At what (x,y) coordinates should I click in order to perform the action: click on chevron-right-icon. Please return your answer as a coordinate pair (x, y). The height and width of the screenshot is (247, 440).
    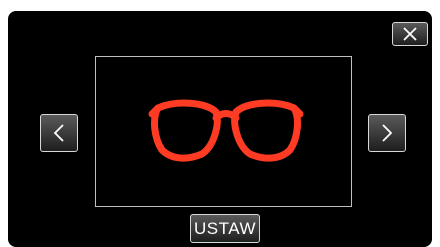
    Looking at the image, I should click on (387, 133).